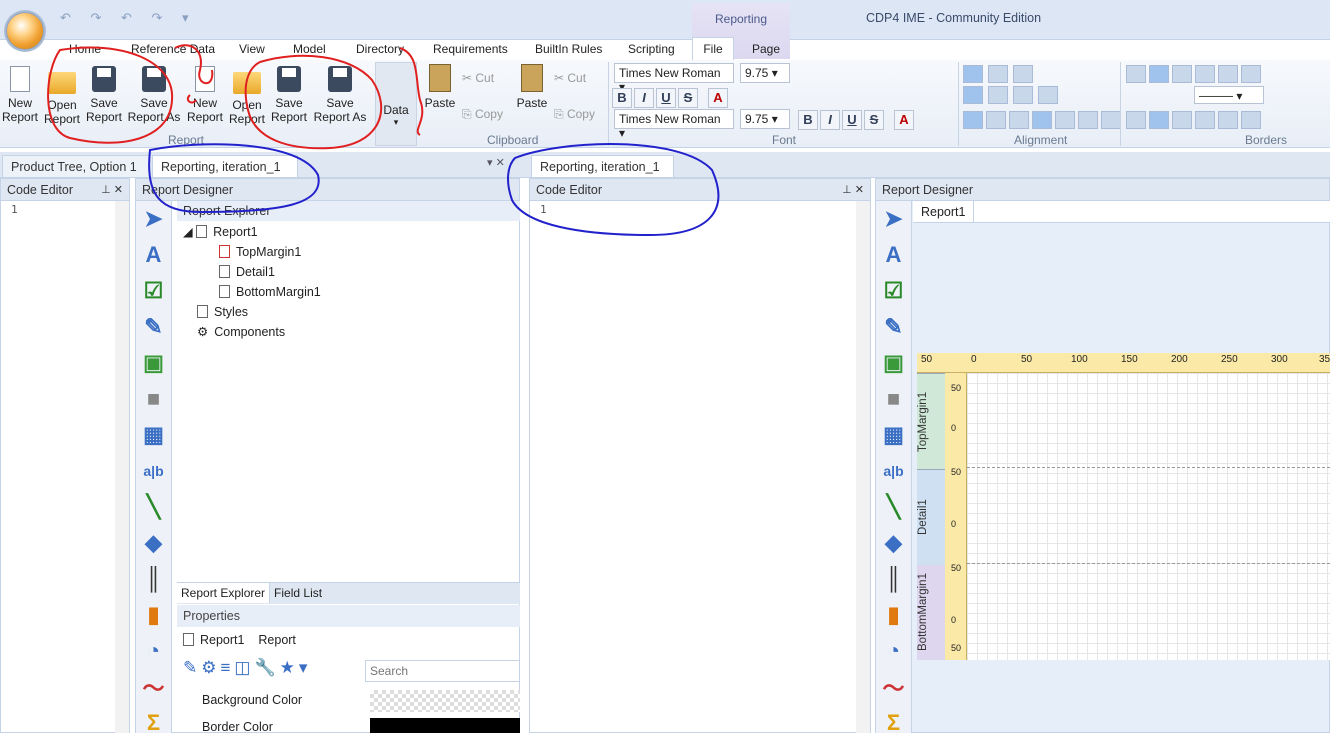  What do you see at coordinates (651, 49) in the screenshot?
I see `tab-scripting: Scripting` at bounding box center [651, 49].